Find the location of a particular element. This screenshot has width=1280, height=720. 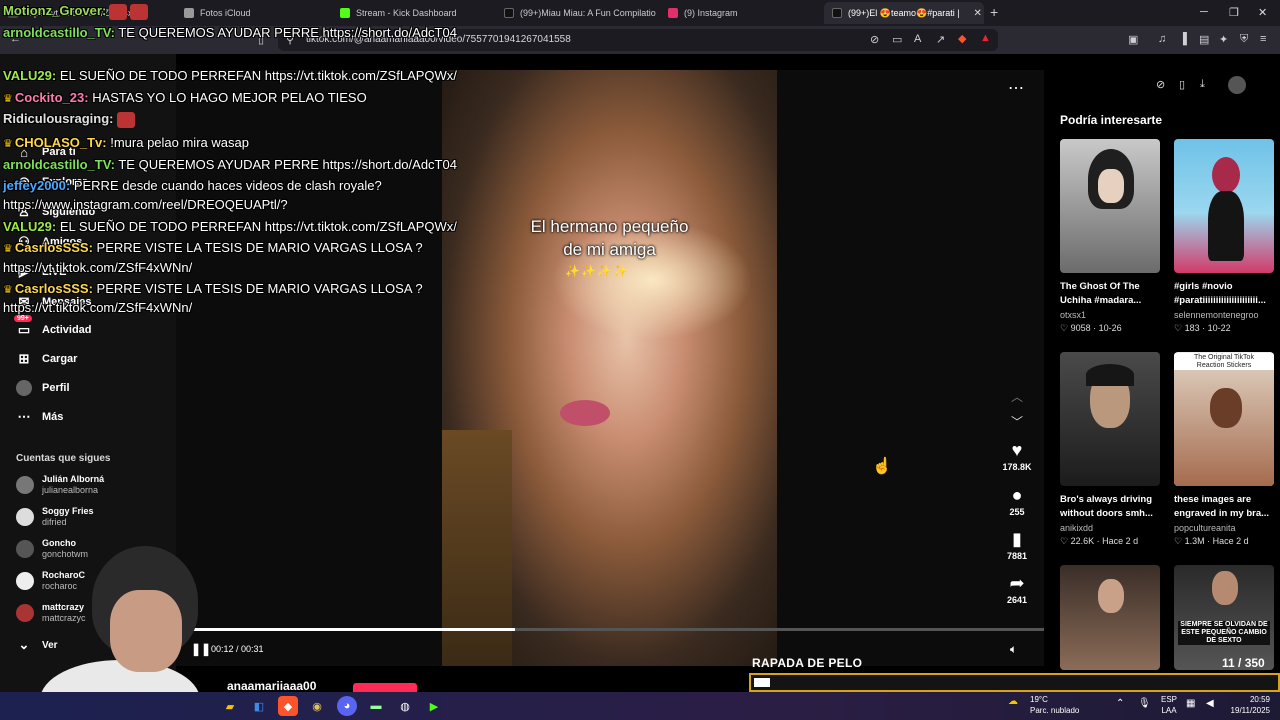

suggested-video-card is located at coordinates (1110, 617).